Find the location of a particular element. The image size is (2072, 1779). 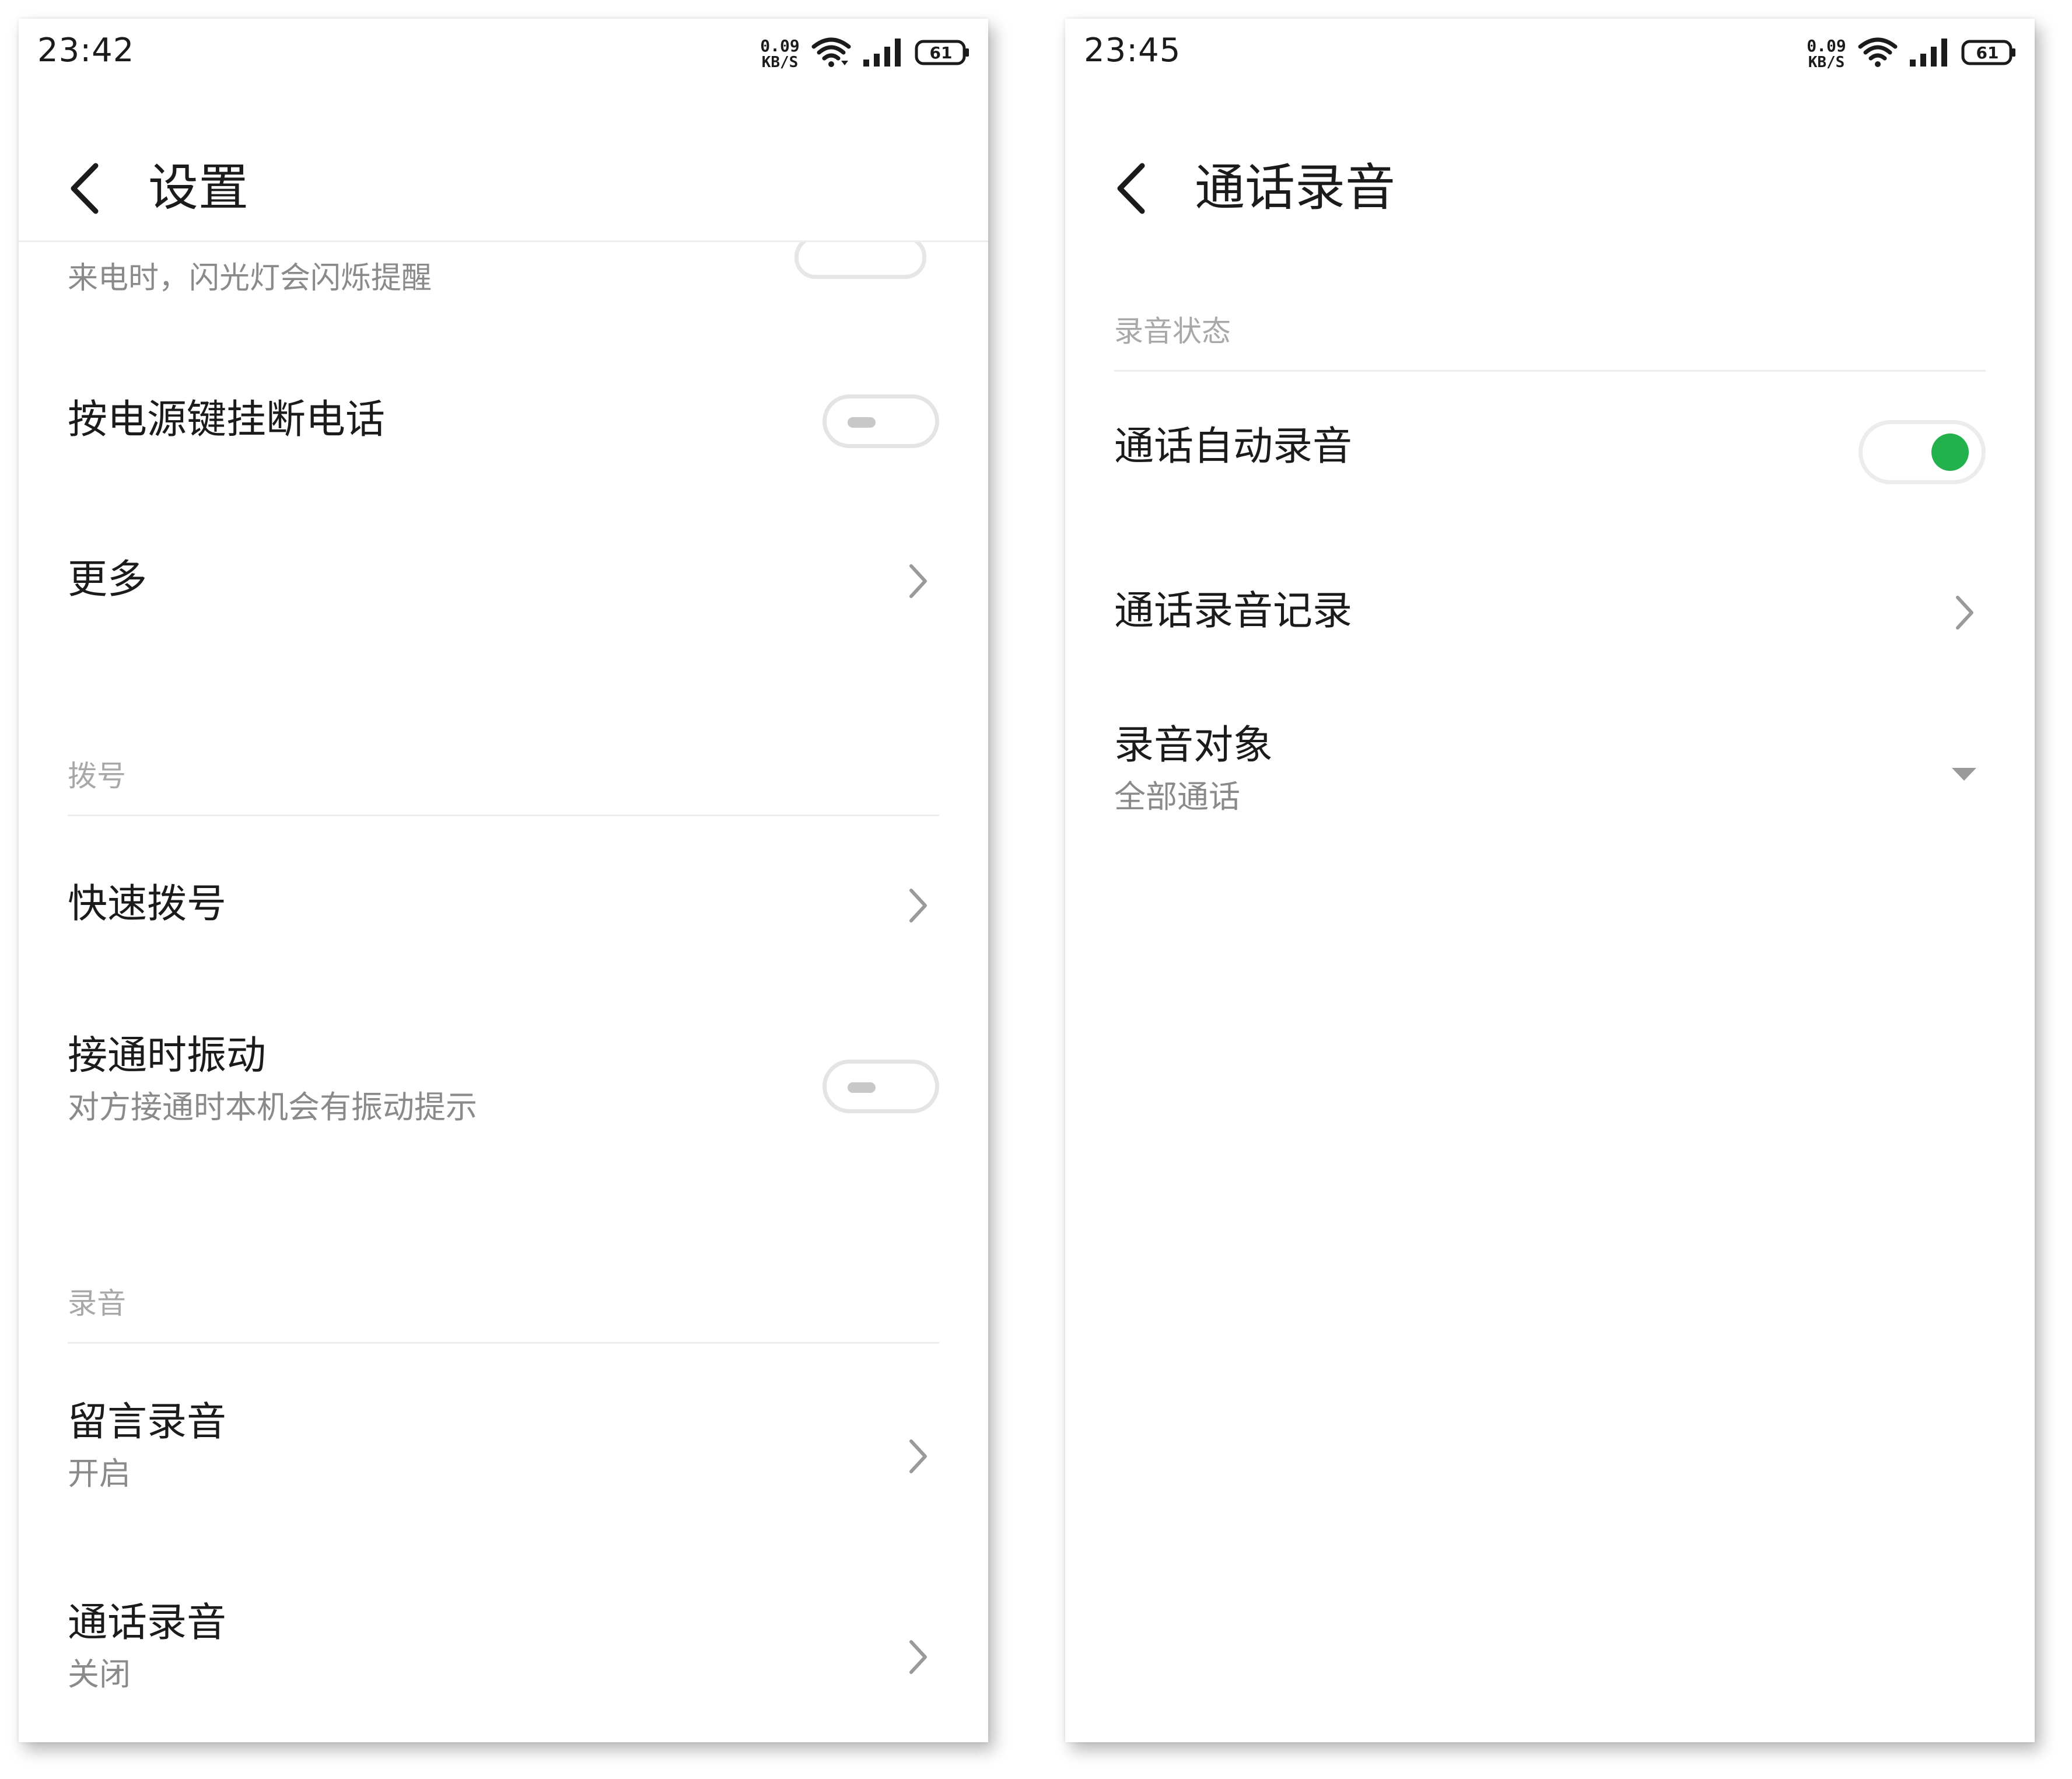

row-subtitle: 对方接通时本机会有振动提示 is located at coordinates (272, 1107).